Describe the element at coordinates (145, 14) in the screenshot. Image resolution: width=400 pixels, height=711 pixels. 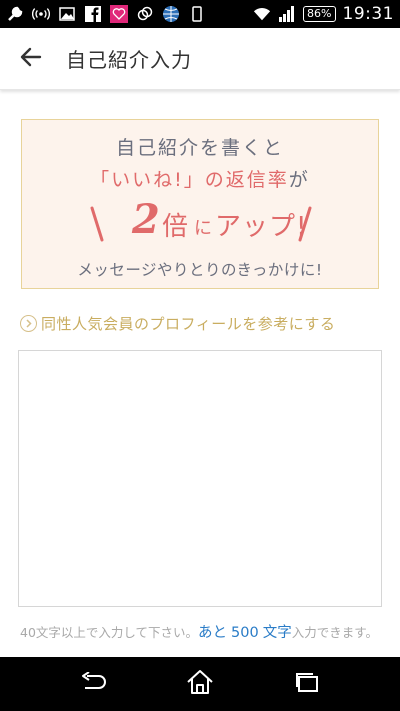
I see `link-icon` at that location.